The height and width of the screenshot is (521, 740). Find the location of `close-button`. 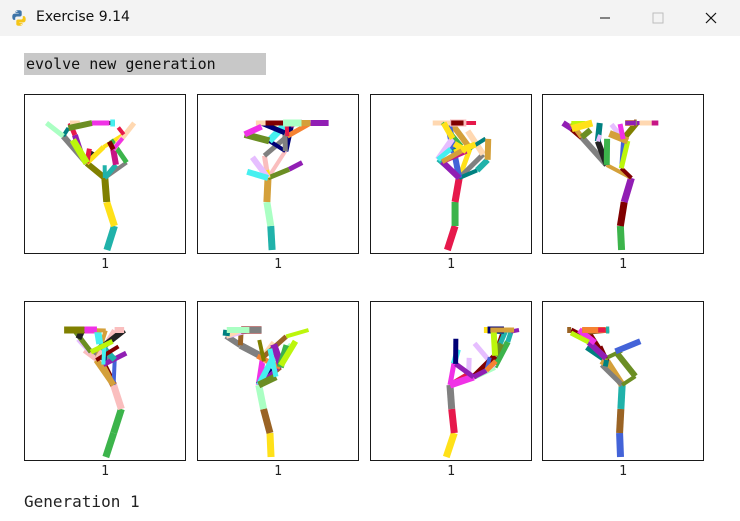

close-button is located at coordinates (711, 18).